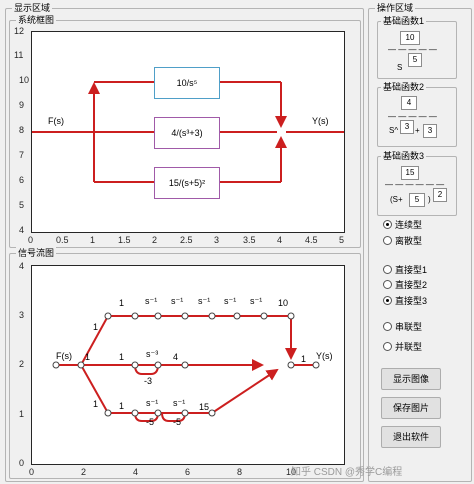 The height and width of the screenshot is (484, 474). What do you see at coordinates (249, 240) in the screenshot?
I see `x-tick: 3.5` at bounding box center [249, 240].